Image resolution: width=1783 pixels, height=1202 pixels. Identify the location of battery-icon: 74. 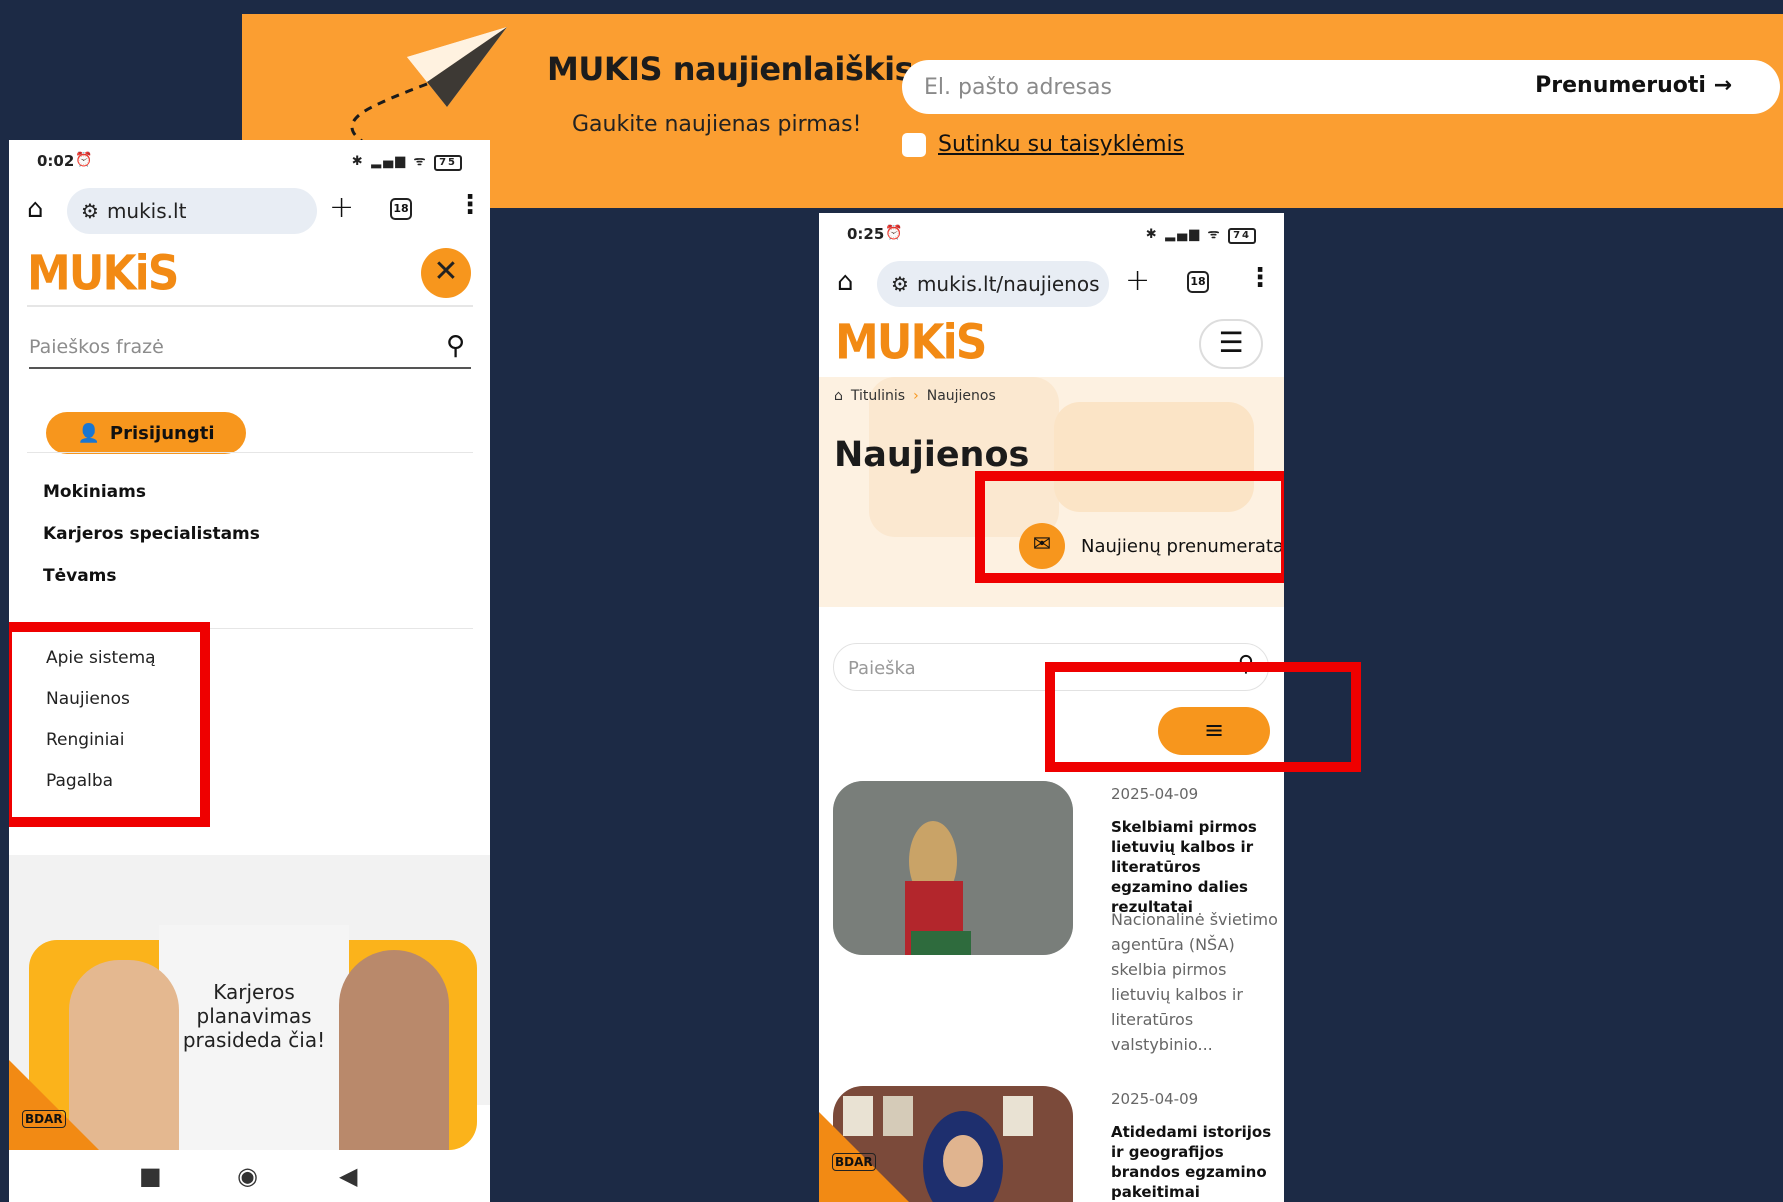
(1242, 236).